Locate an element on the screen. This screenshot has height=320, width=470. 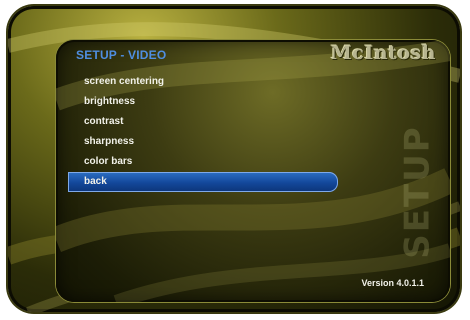
menu-item-brightness: brightness is located at coordinates (203, 102).